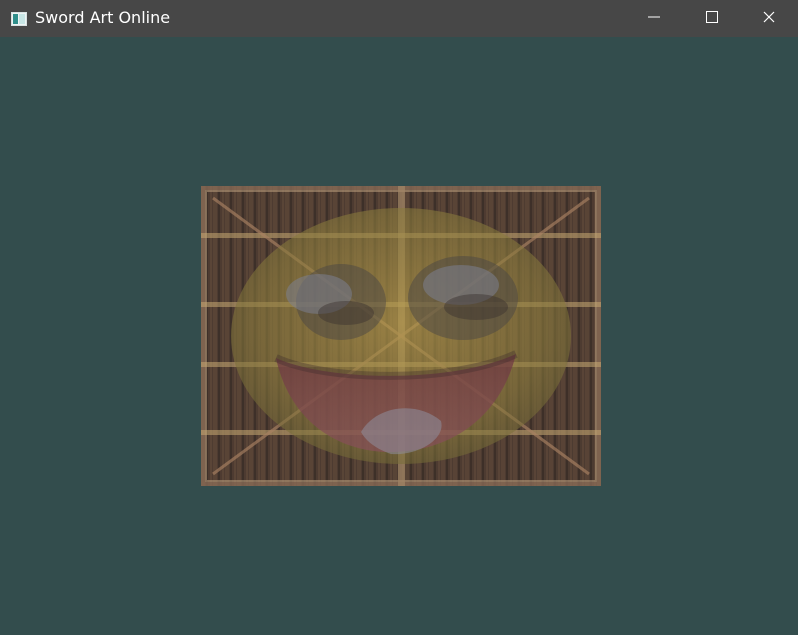 The width and height of the screenshot is (798, 635). What do you see at coordinates (399, 18) in the screenshot?
I see `window-titlebar: Sword Art Online` at bounding box center [399, 18].